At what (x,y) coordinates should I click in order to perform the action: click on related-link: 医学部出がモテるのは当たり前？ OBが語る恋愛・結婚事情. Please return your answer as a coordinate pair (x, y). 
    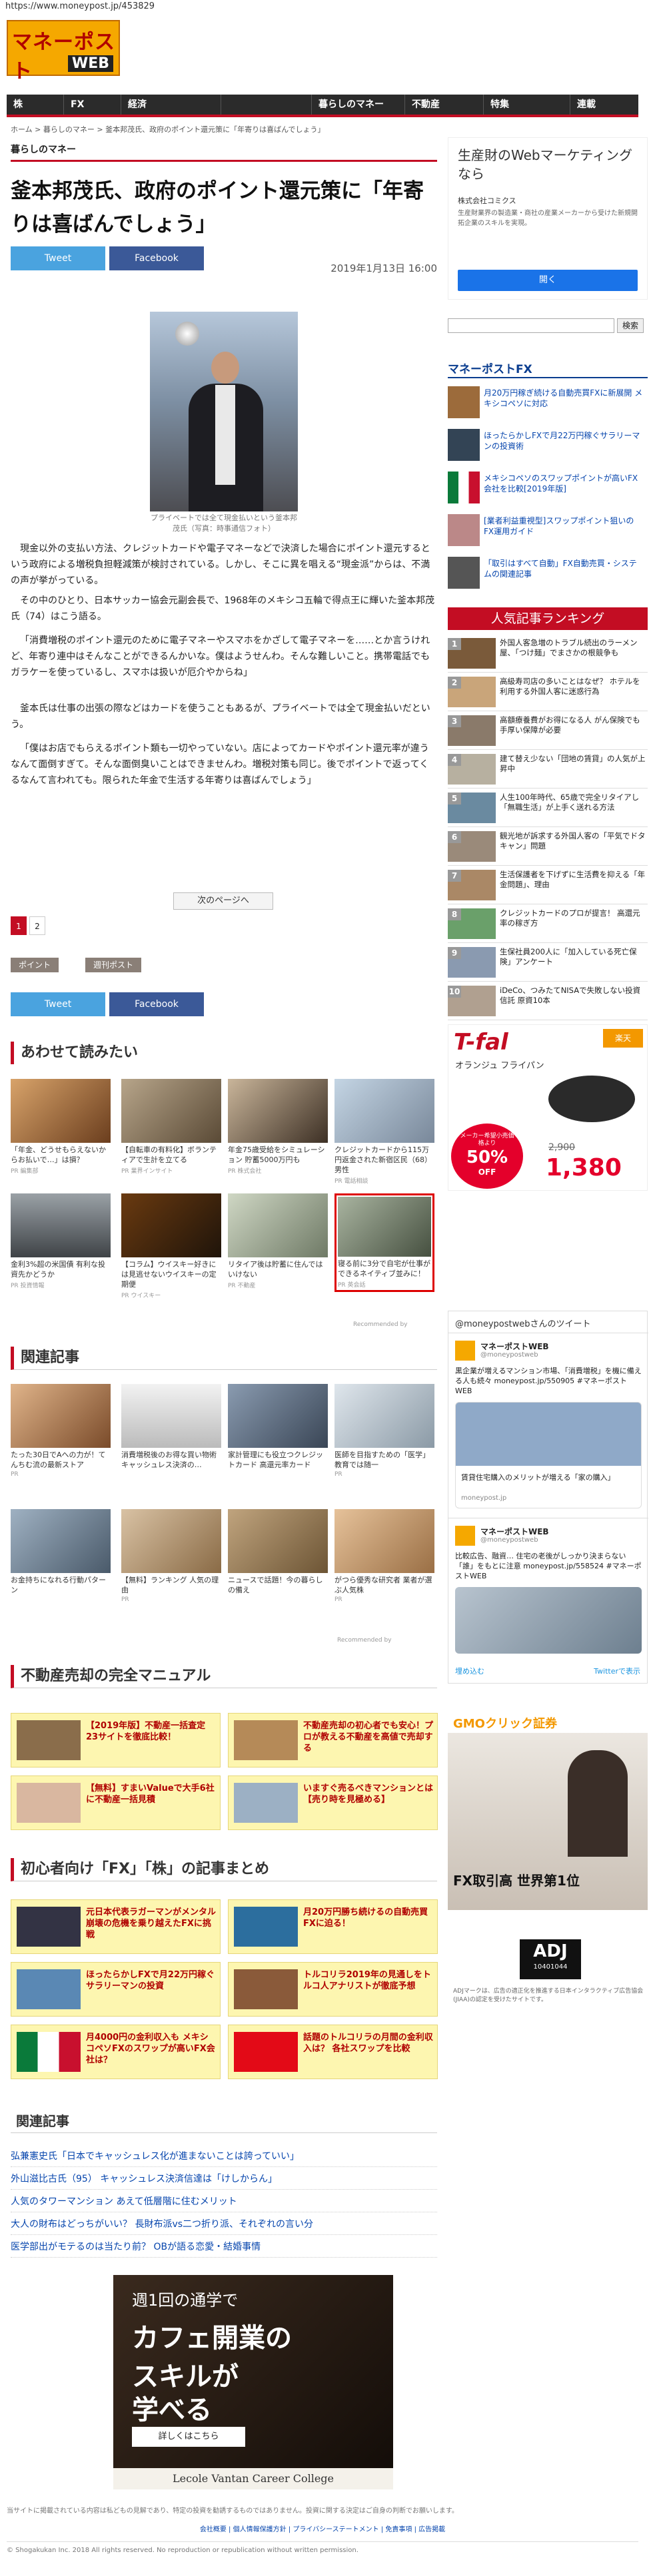
    Looking at the image, I should click on (224, 2247).